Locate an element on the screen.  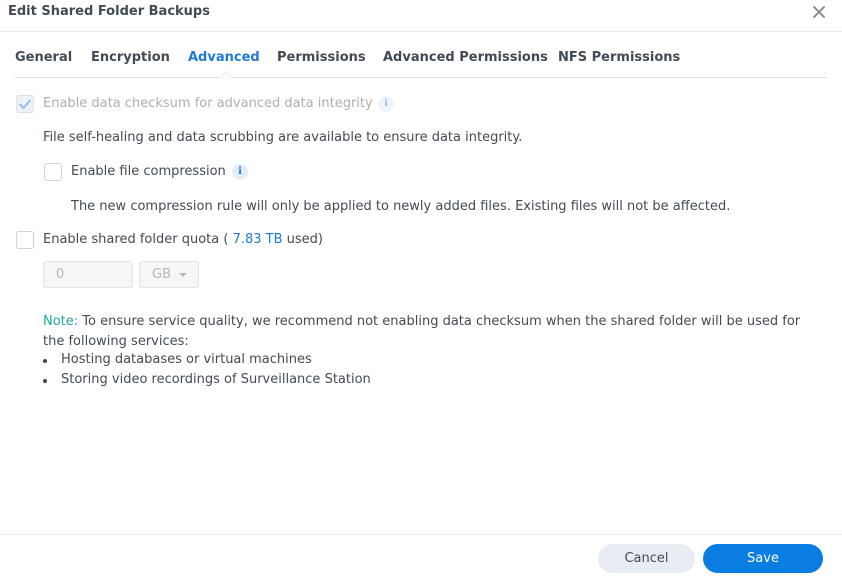
close-icon is located at coordinates (819, 12).